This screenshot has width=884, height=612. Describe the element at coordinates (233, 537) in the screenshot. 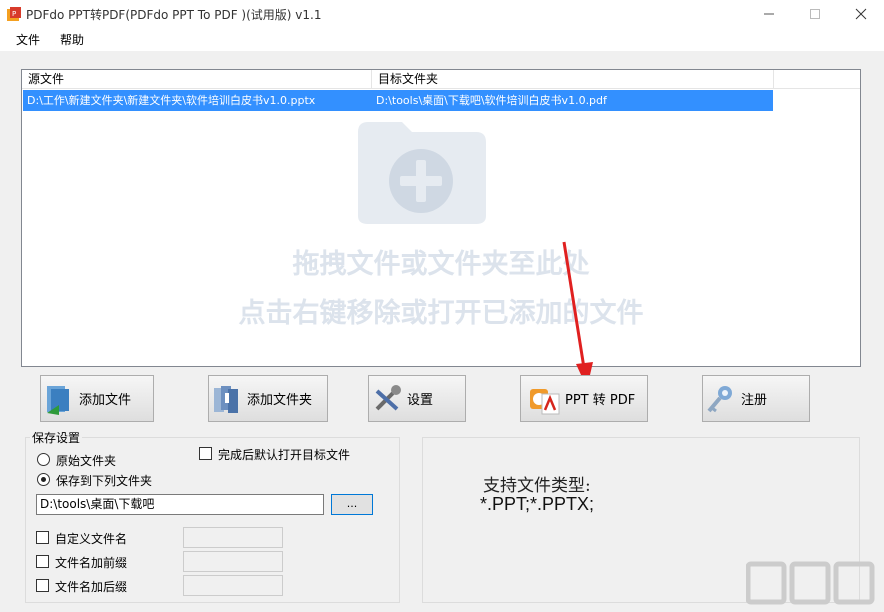

I see `custom-name-input` at that location.